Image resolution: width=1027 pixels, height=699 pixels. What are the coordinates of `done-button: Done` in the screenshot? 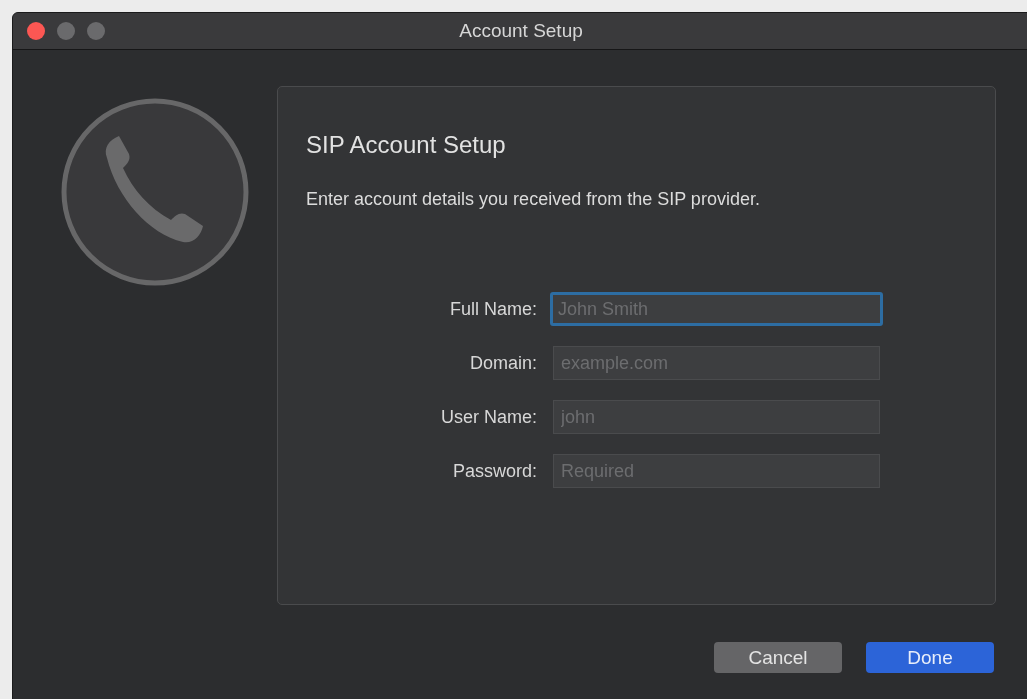 It's located at (930, 657).